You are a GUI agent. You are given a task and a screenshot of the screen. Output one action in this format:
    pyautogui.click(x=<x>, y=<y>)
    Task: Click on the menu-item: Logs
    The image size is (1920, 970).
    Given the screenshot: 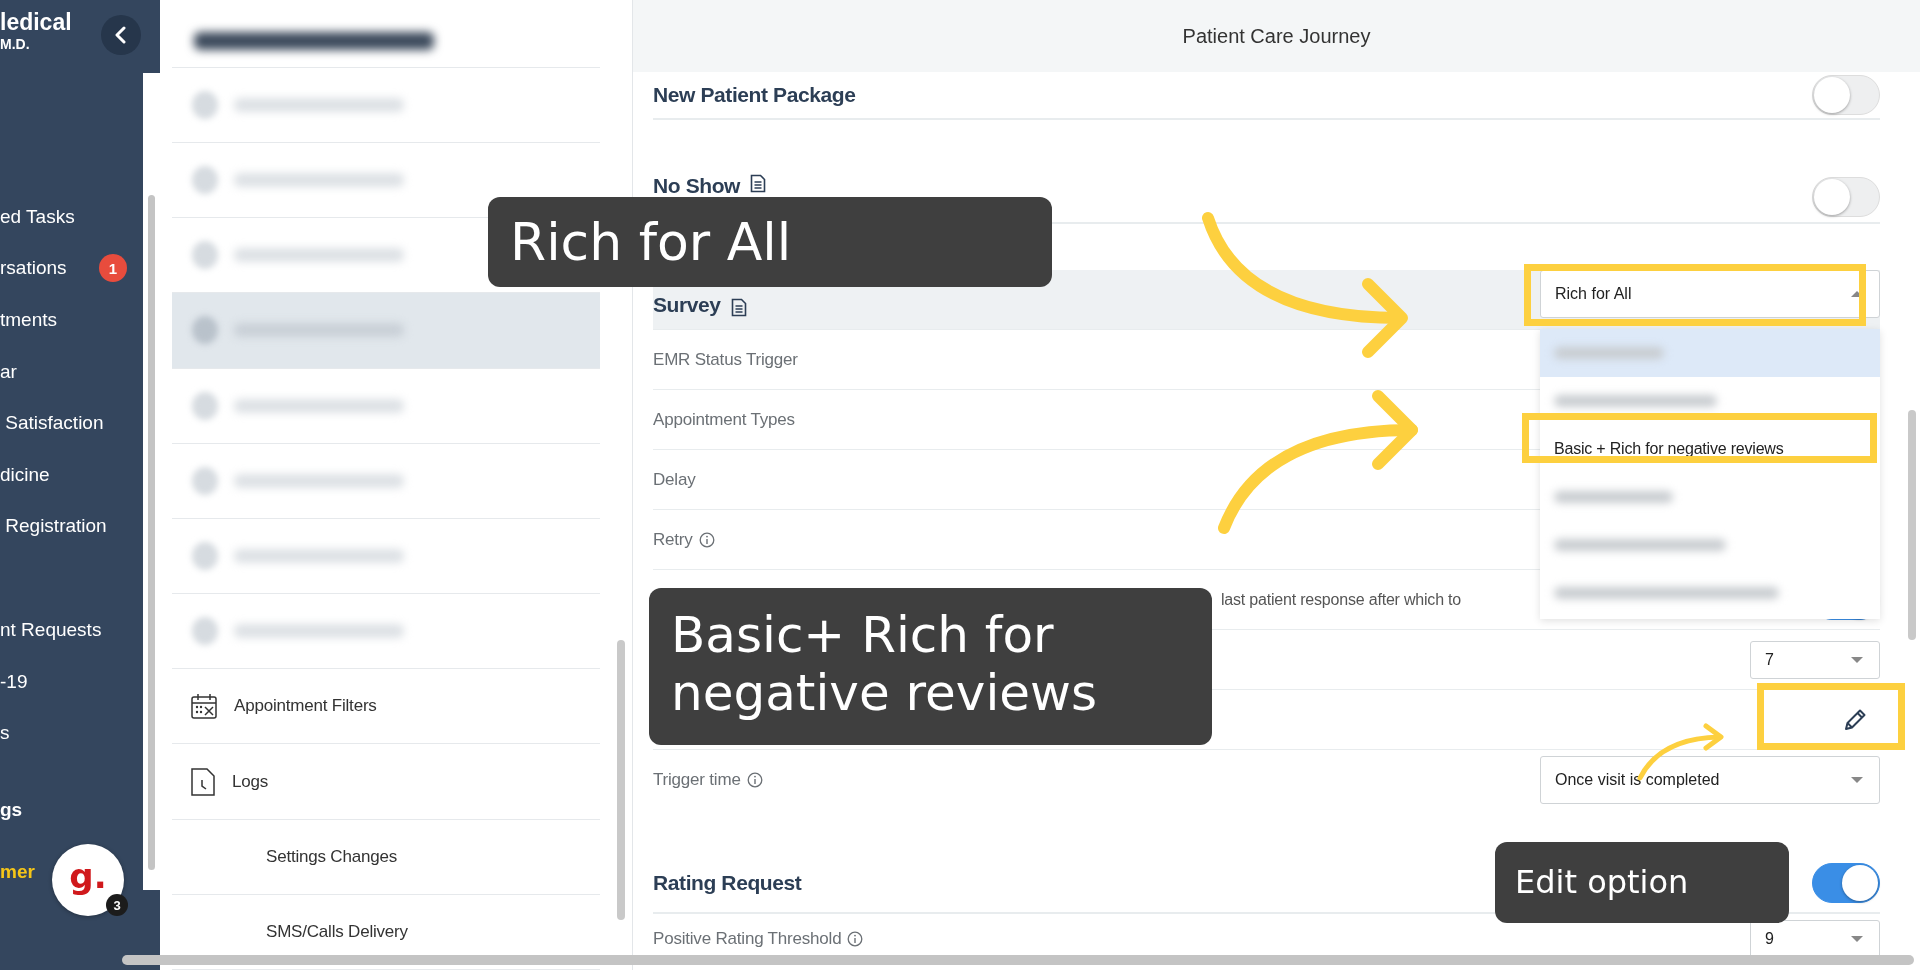 What is the action you would take?
    pyautogui.click(x=250, y=781)
    